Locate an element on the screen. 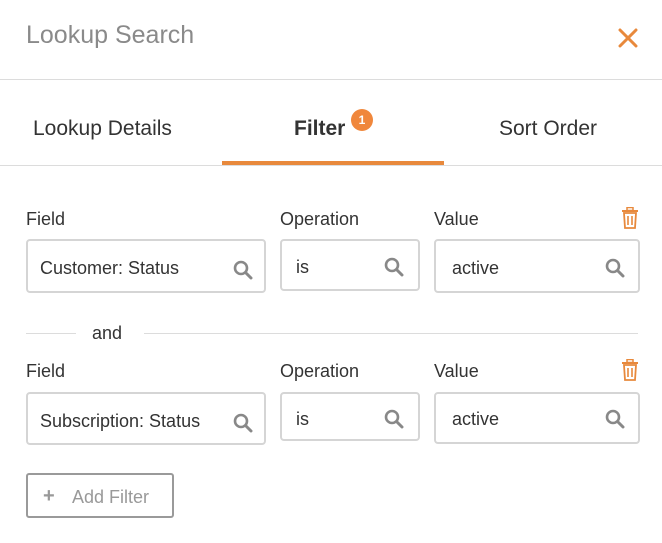 The image size is (662, 543). add-filter-button: + Add Filter is located at coordinates (100, 495).